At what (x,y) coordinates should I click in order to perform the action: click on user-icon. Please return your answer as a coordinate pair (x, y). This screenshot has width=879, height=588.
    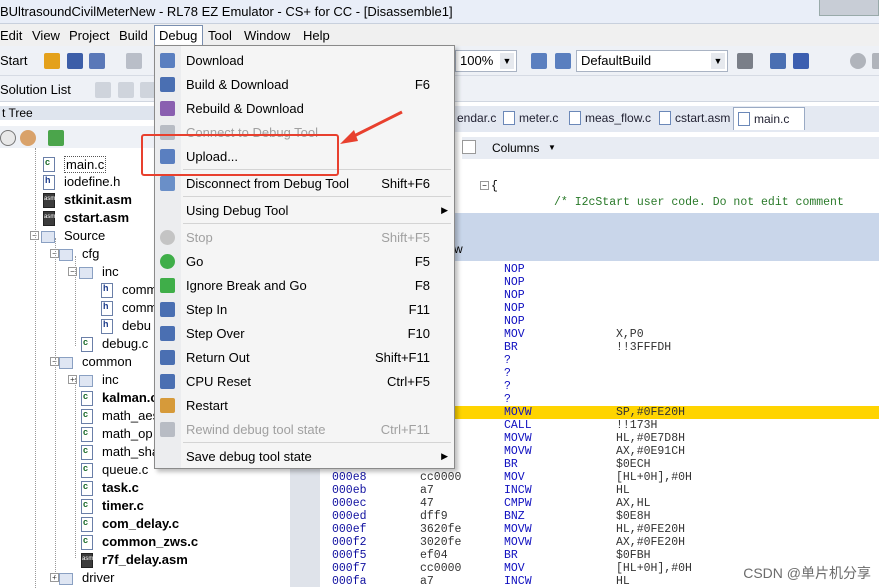
    Looking at the image, I should click on (28, 138).